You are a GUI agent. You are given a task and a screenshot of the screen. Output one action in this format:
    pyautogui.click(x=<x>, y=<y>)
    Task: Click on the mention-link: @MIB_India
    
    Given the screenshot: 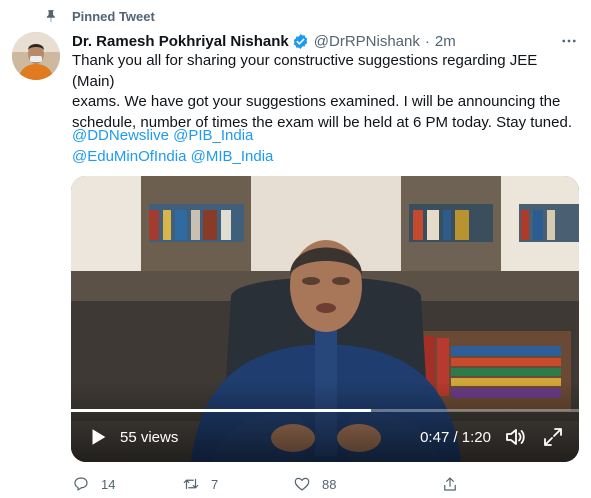 What is the action you would take?
    pyautogui.click(x=232, y=156)
    